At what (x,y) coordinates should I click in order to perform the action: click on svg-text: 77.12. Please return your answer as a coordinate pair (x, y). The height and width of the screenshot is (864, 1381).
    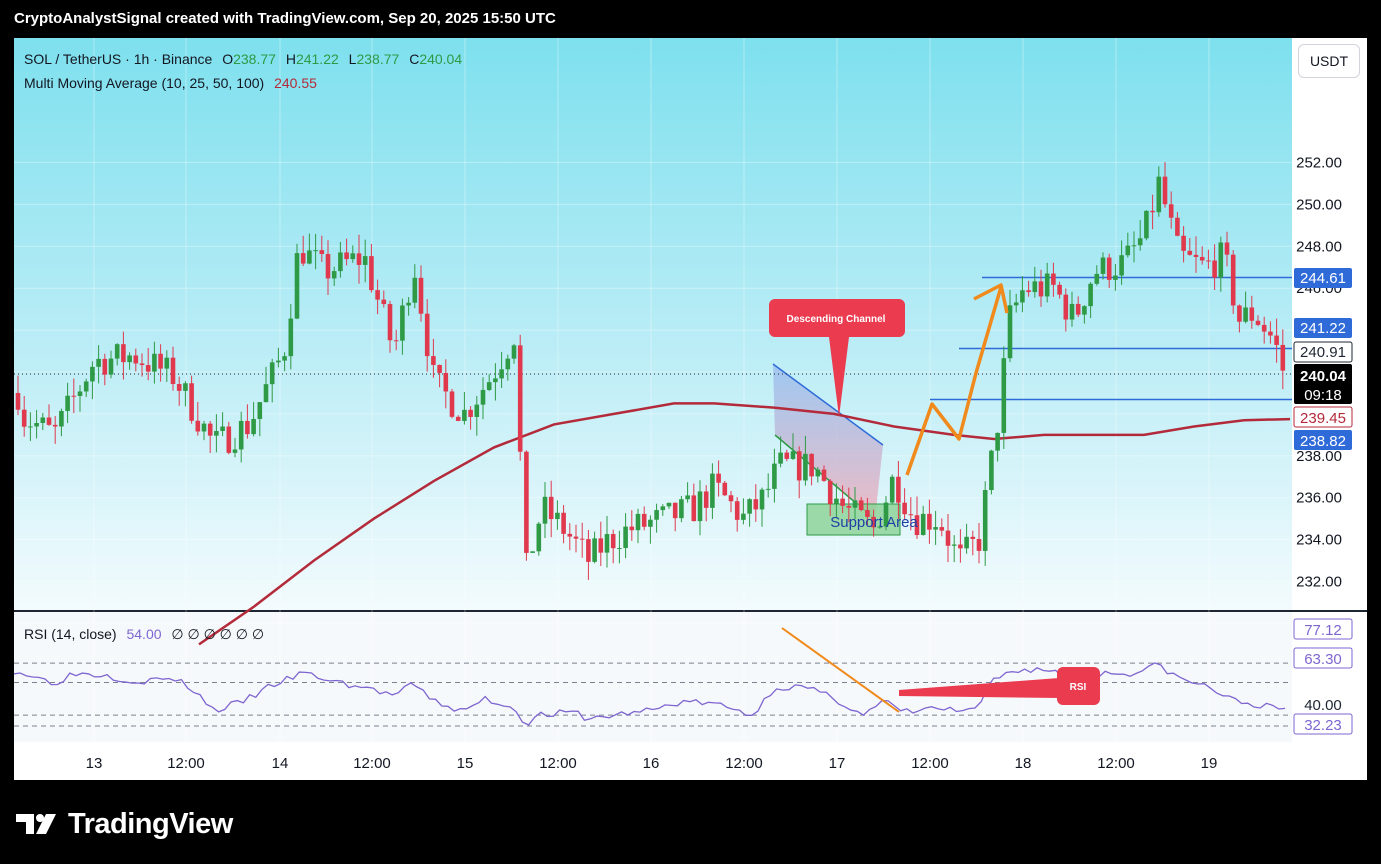
    Looking at the image, I should click on (1323, 630).